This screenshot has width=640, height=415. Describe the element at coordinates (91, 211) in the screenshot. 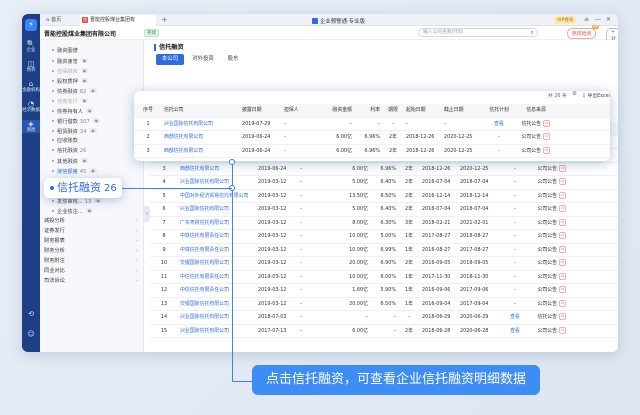

I see `menu-item: 企业债注... ●` at that location.